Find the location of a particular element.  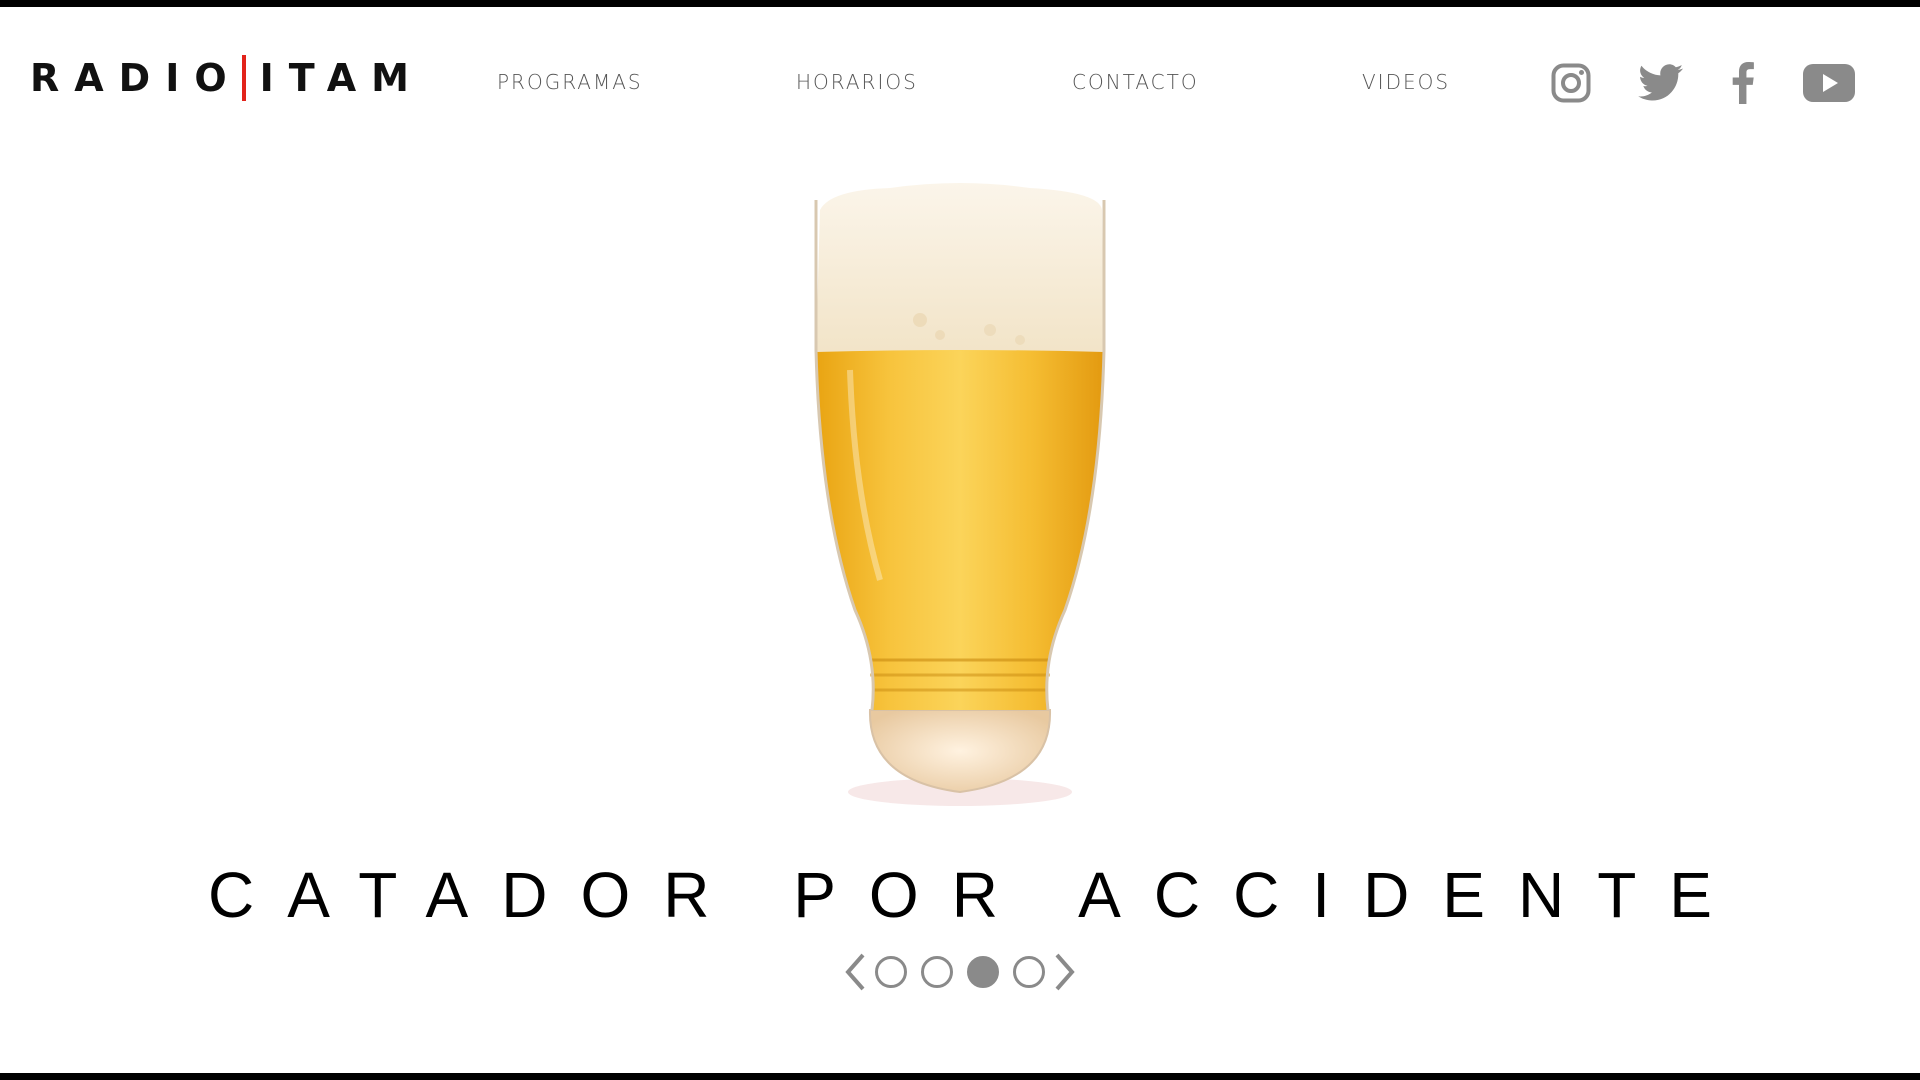

hero-image-beer-glass is located at coordinates (960, 495).